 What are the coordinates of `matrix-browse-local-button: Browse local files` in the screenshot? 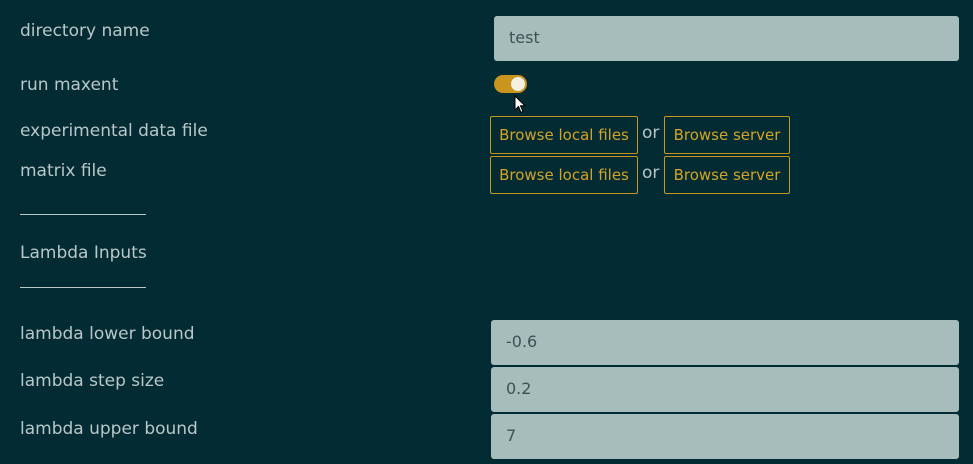 It's located at (564, 175).